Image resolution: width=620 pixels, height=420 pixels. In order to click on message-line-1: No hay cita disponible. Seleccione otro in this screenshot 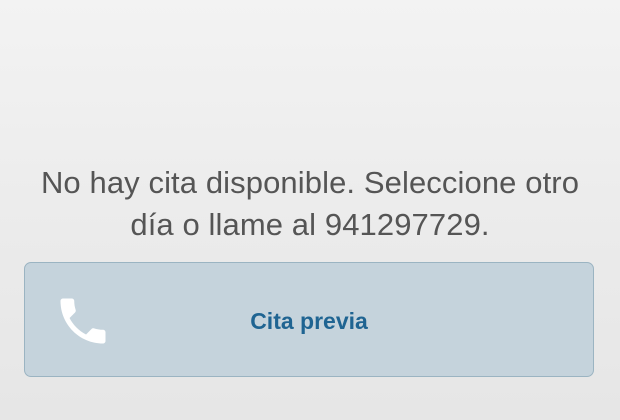, I will do `click(310, 182)`.